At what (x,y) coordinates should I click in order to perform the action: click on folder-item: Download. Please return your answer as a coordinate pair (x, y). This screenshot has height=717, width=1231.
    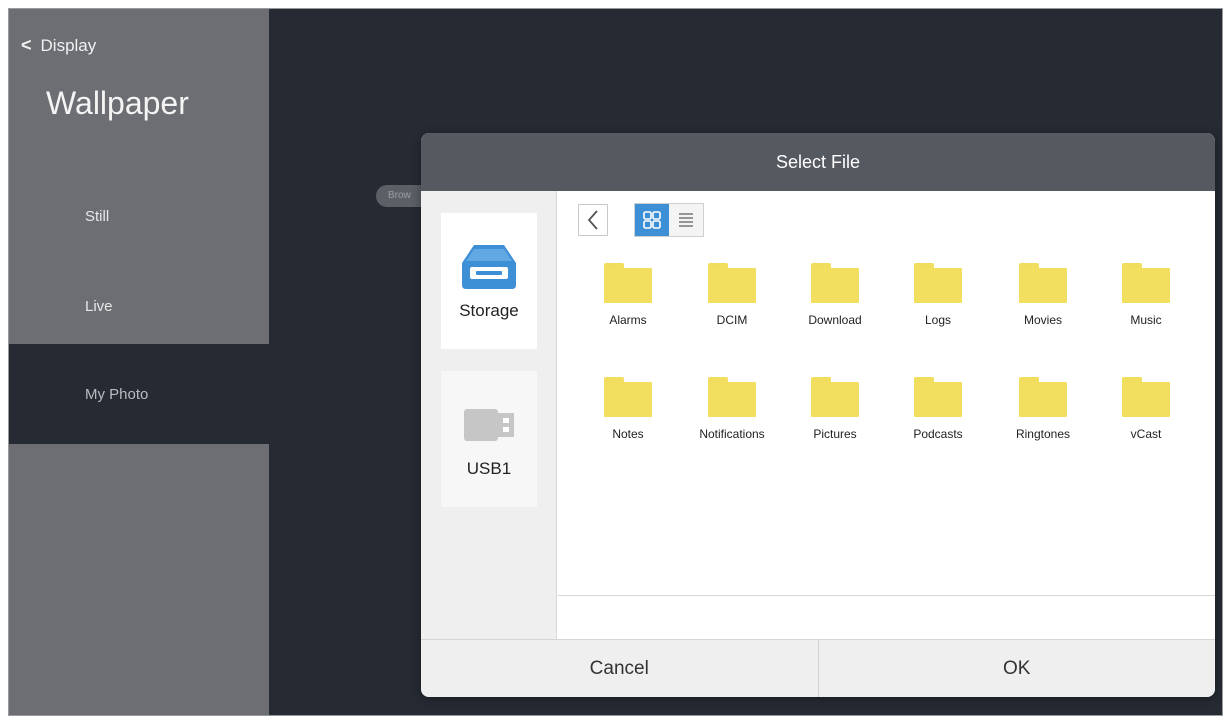
    Looking at the image, I should click on (835, 308).